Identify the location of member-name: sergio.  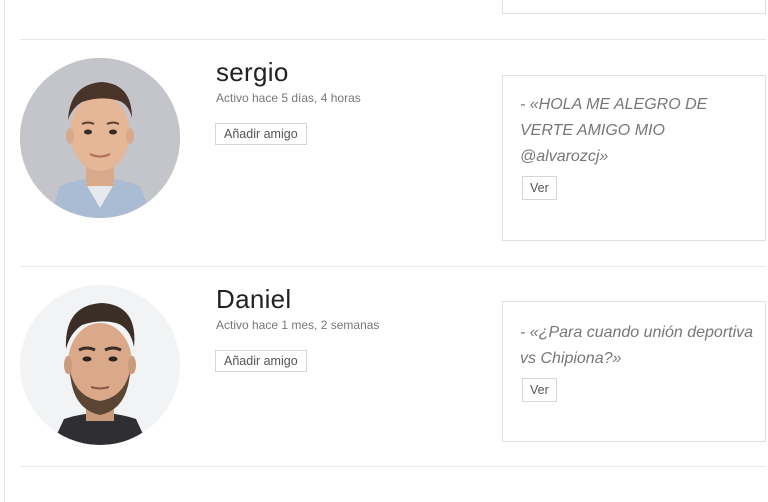
(252, 72).